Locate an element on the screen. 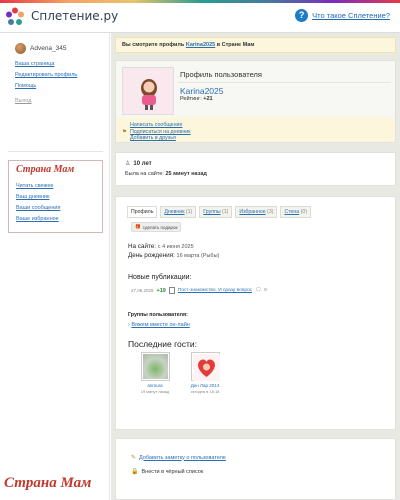  tab-favorites: Избранное (3) is located at coordinates (256, 212).